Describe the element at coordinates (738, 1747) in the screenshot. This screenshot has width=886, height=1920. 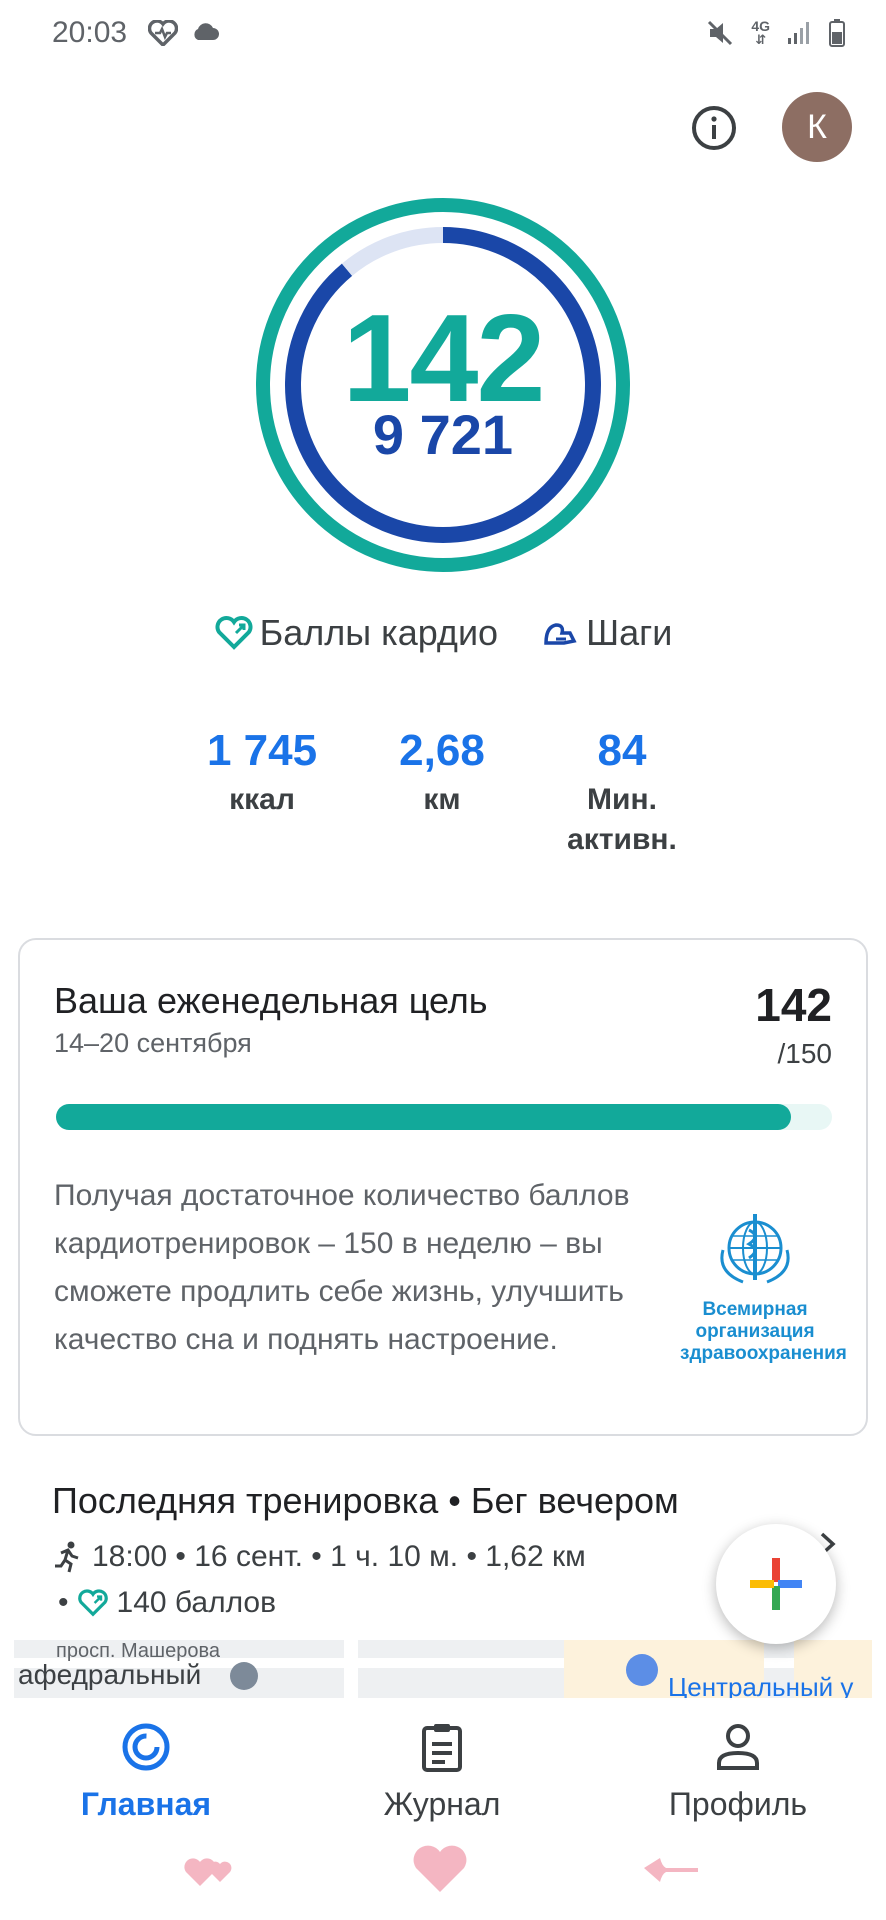
I see `person-icon` at that location.